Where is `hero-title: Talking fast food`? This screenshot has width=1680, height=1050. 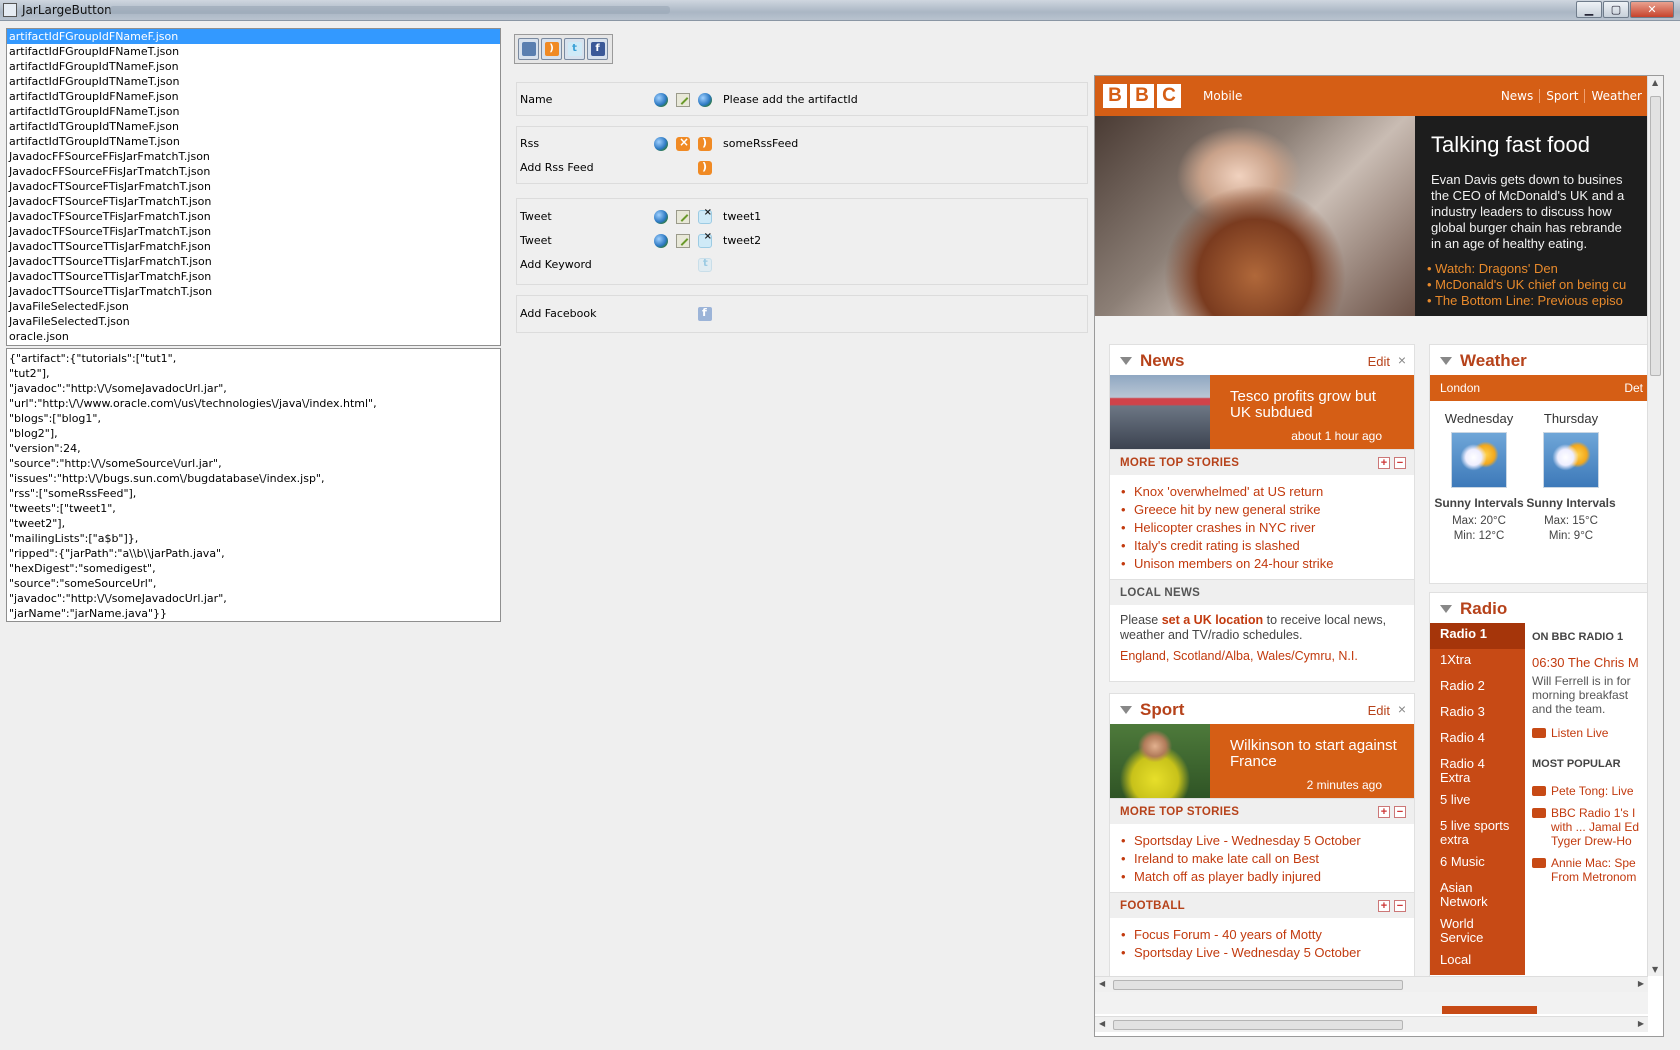 hero-title: Talking fast food is located at coordinates (1510, 145).